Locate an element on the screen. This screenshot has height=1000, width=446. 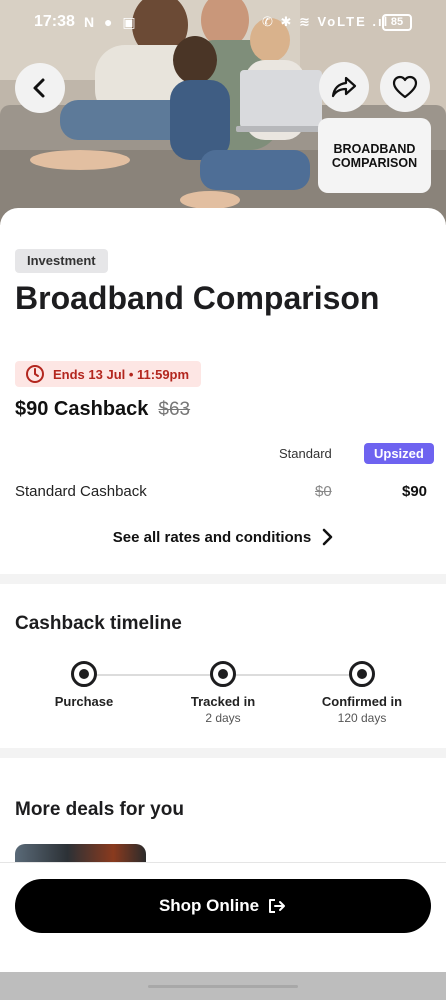
merchant-logo-text: BROADBAND COMPARISON is located at coordinates (374, 155).